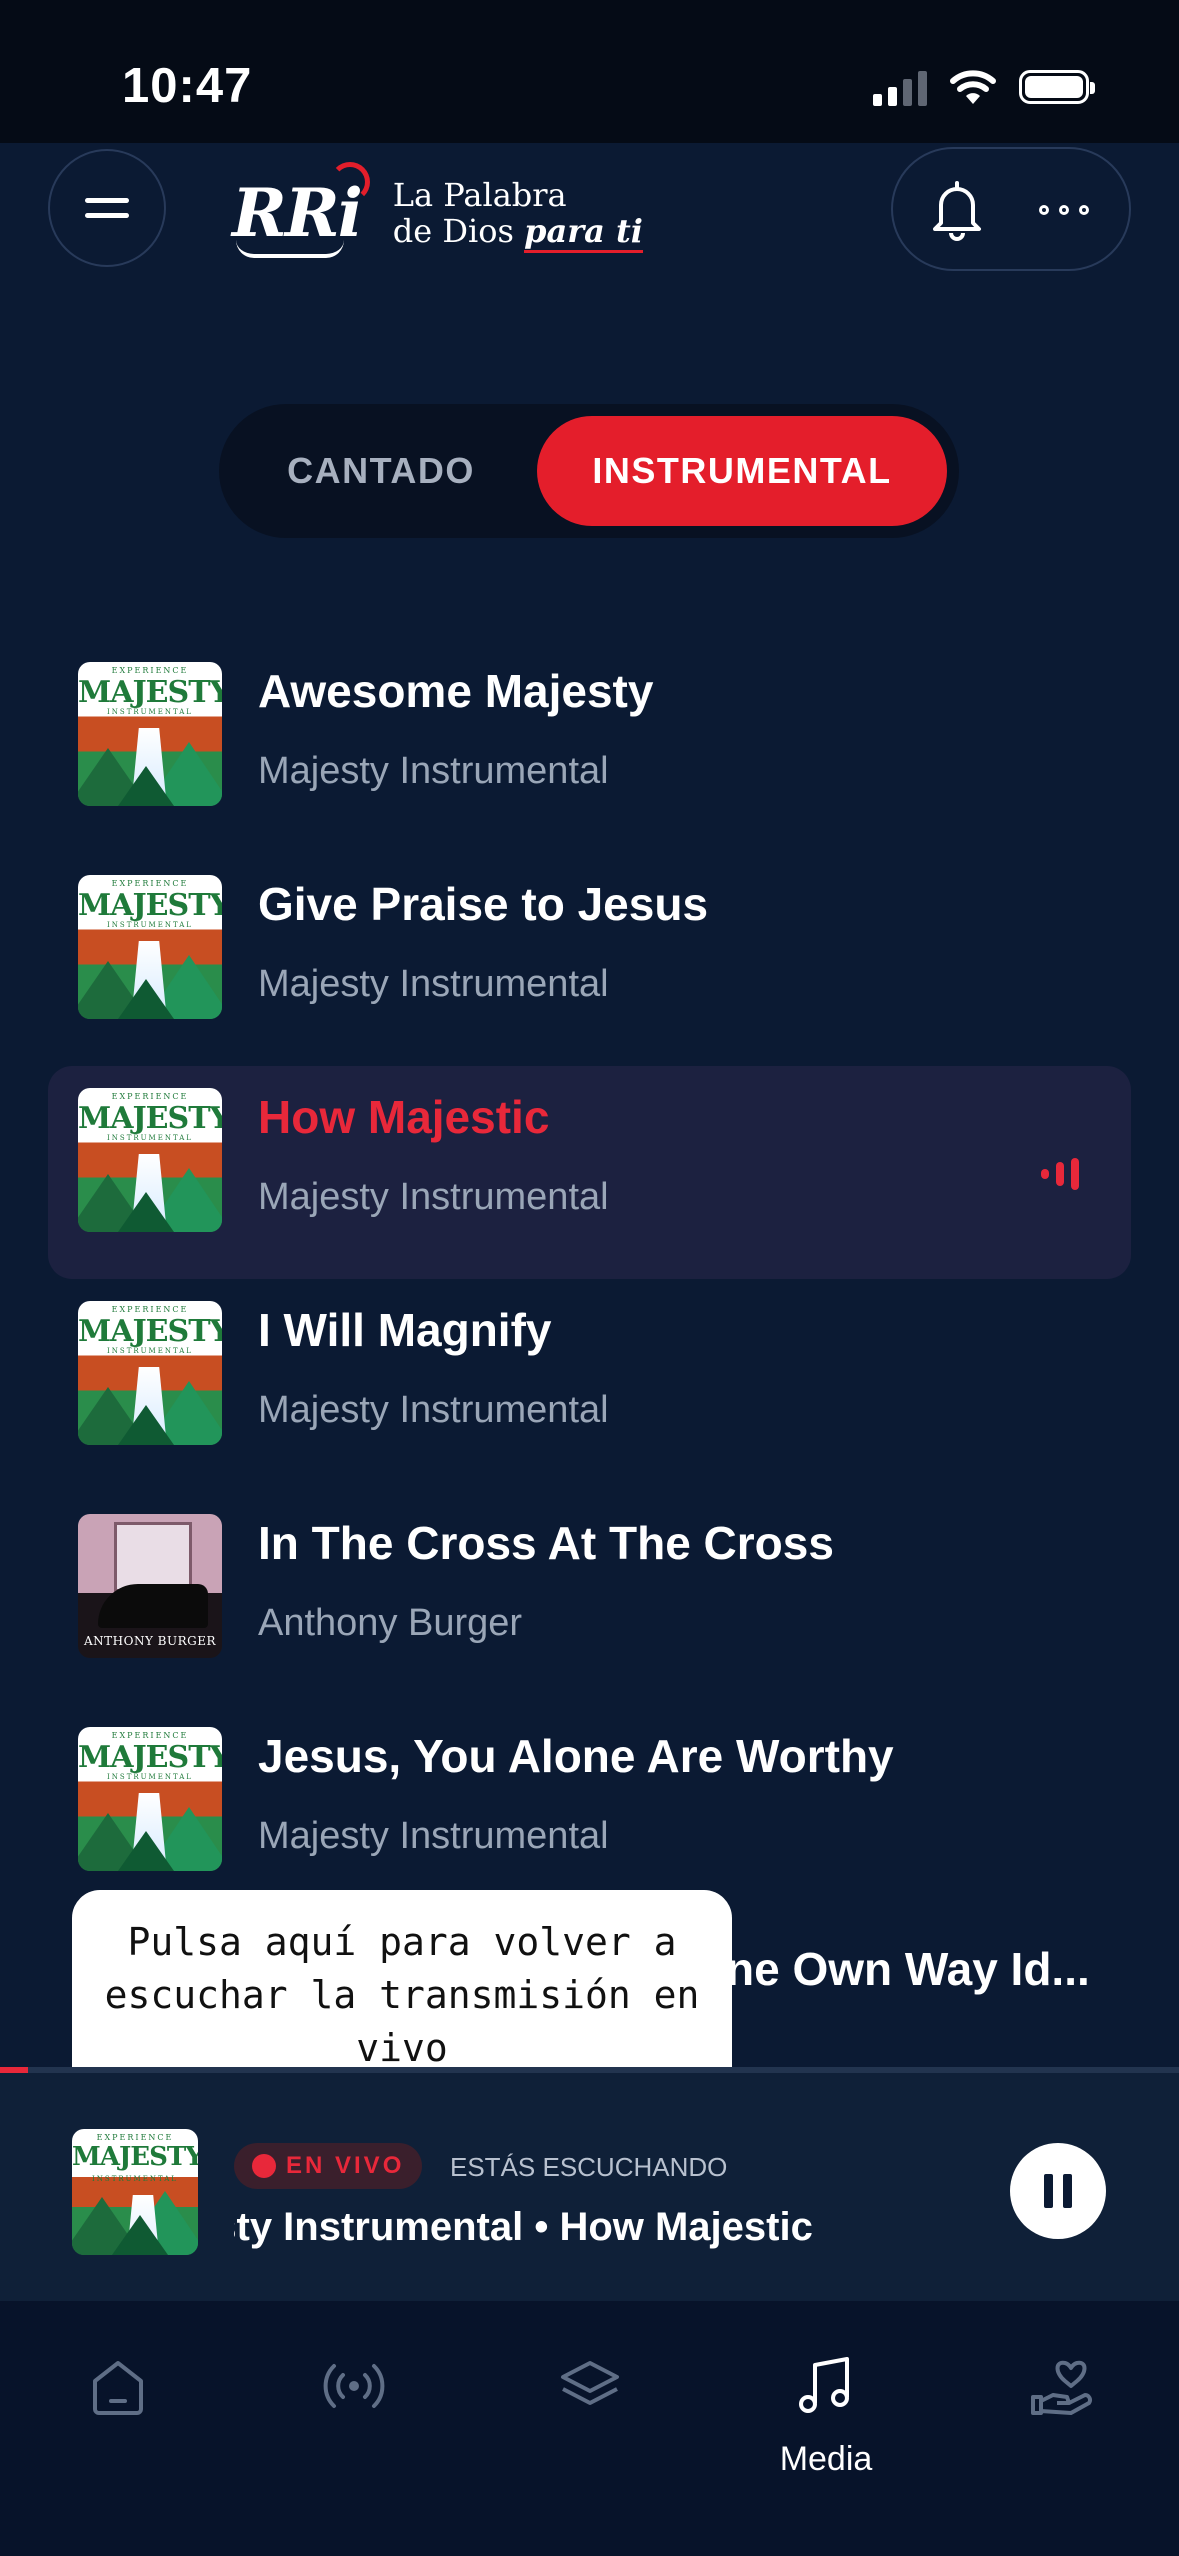  Describe the element at coordinates (187, 86) in the screenshot. I see `status-time: 10:47` at that location.